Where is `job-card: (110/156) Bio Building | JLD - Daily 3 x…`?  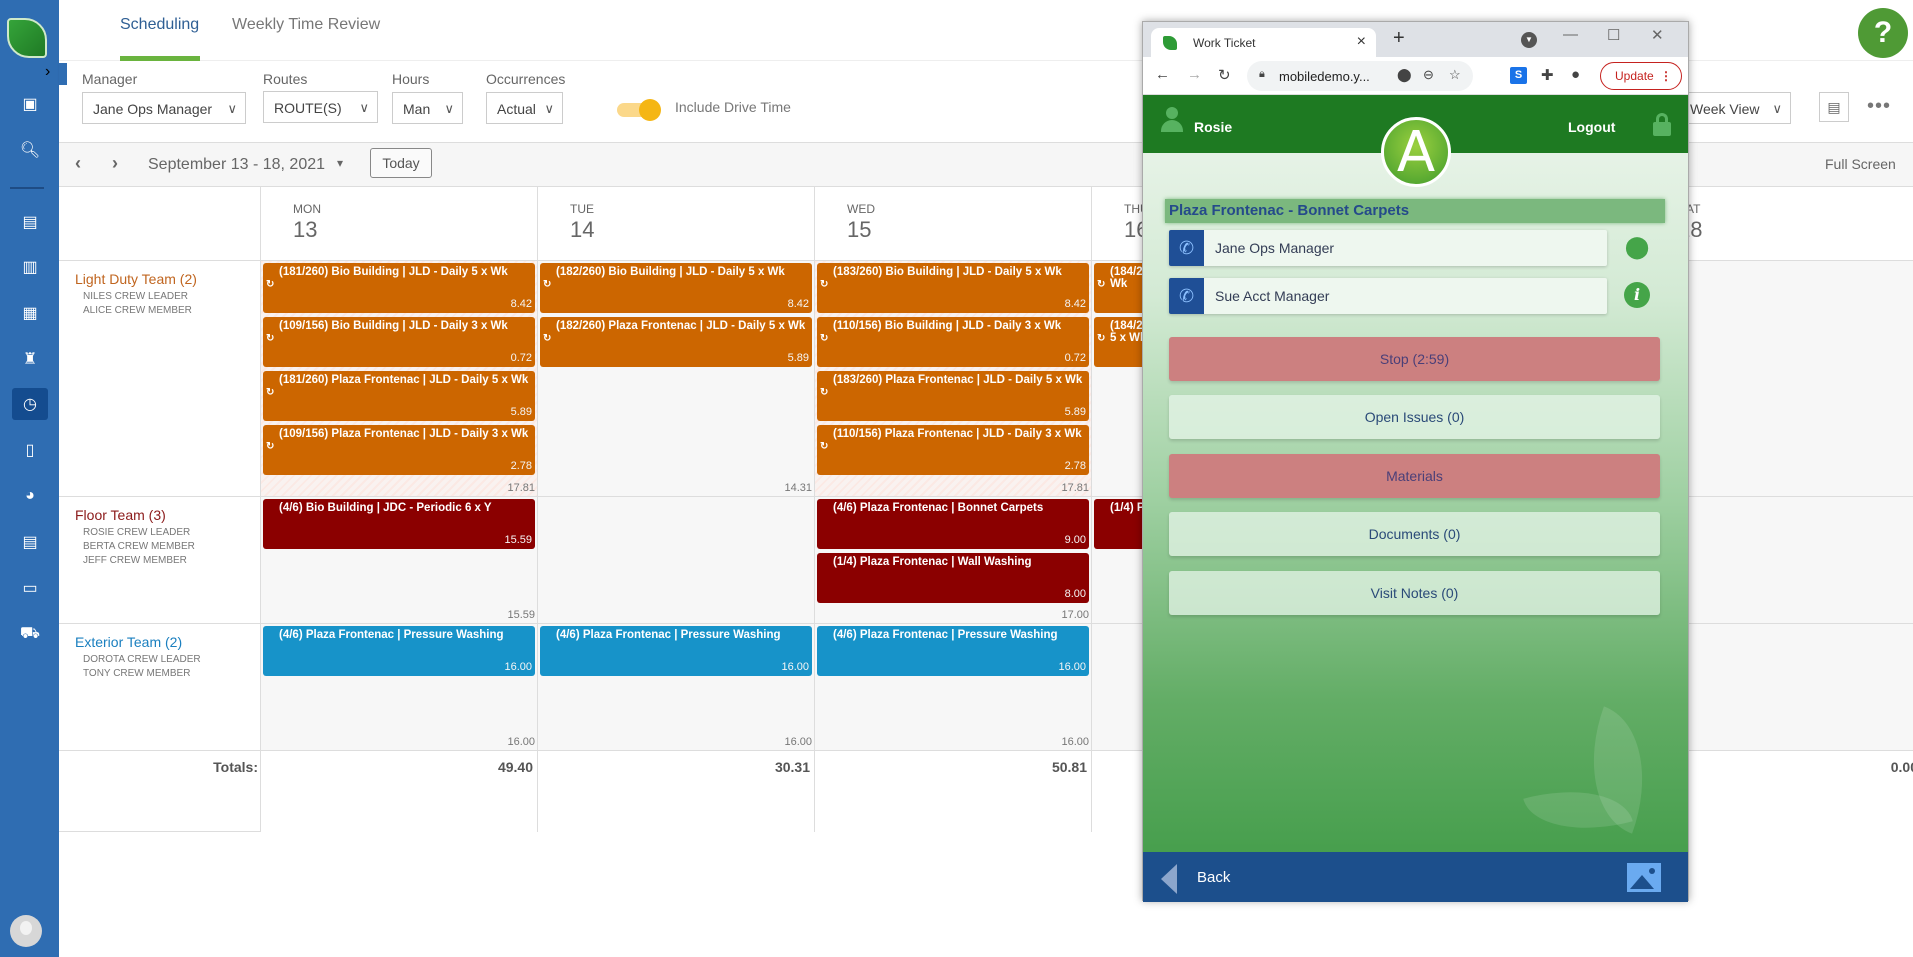
job-card: (110/156) Bio Building | JLD - Daily 3 x… is located at coordinates (953, 342).